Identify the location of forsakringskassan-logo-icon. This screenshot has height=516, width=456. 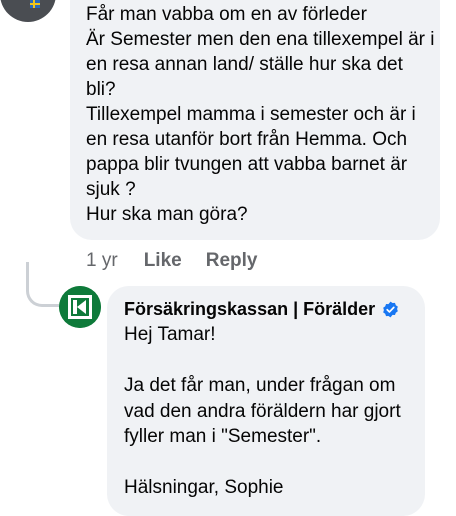
(80, 307).